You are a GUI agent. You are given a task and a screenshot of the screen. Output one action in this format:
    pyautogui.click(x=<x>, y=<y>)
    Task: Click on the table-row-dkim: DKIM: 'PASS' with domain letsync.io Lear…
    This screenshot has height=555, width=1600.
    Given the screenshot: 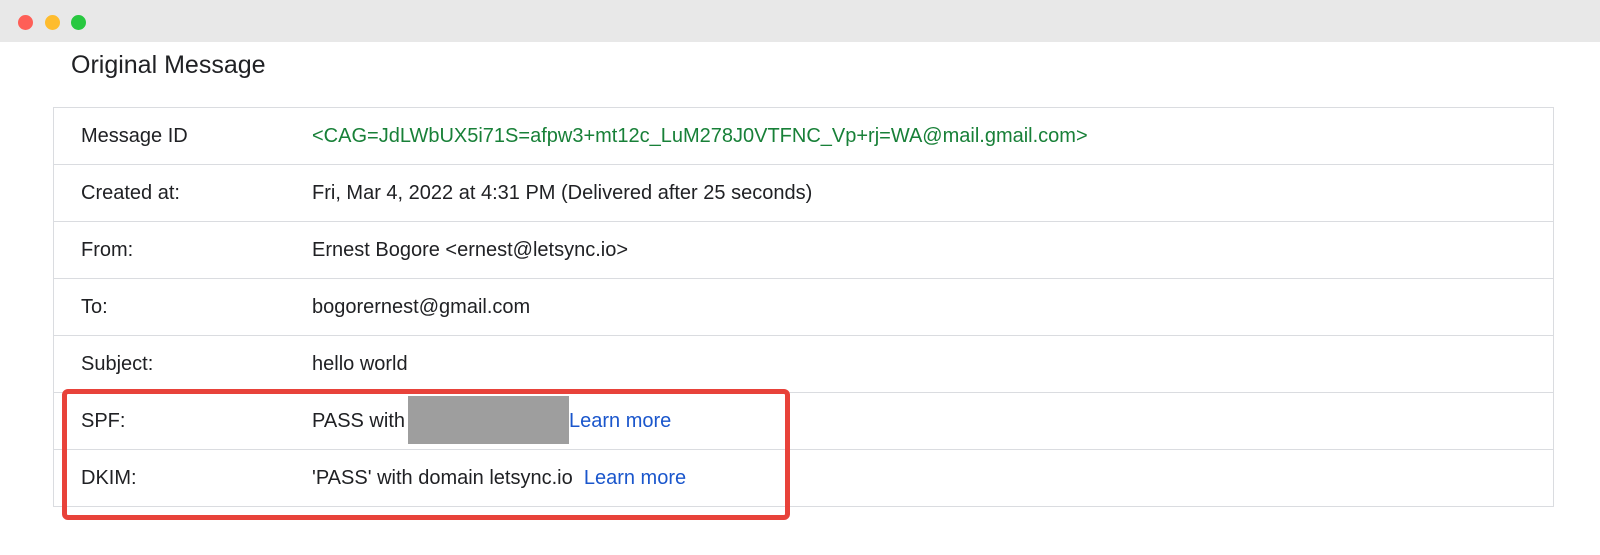 What is the action you would take?
    pyautogui.click(x=803, y=478)
    